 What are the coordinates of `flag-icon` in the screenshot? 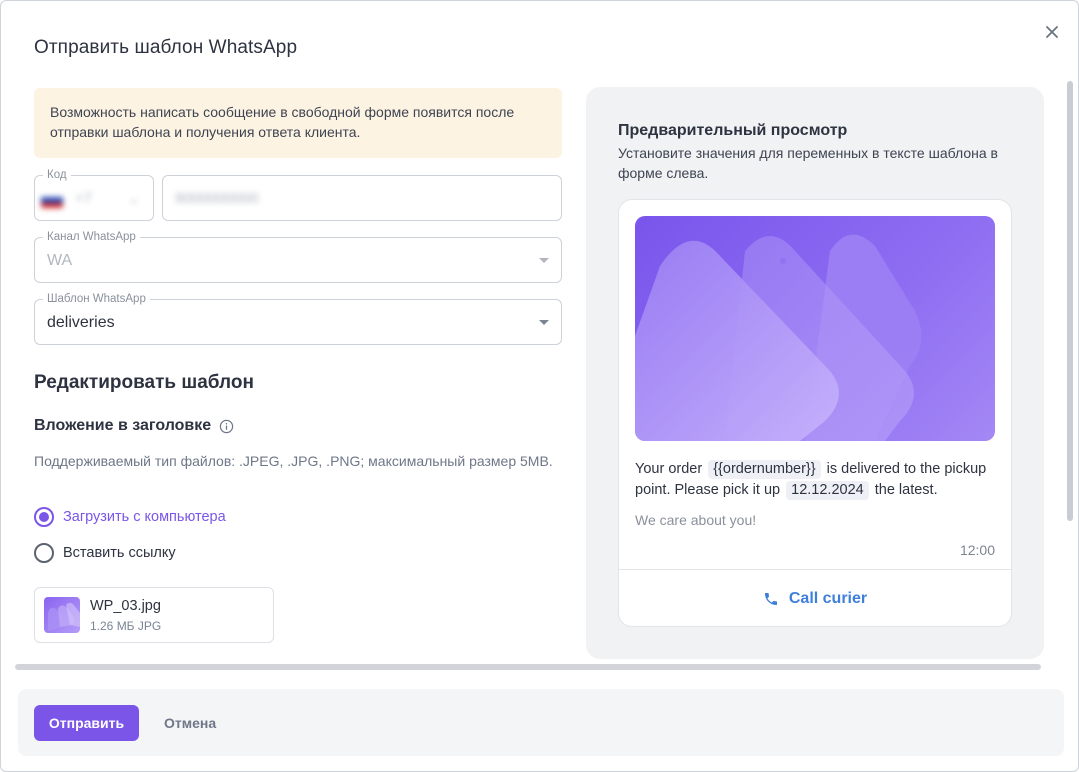 It's located at (52, 200).